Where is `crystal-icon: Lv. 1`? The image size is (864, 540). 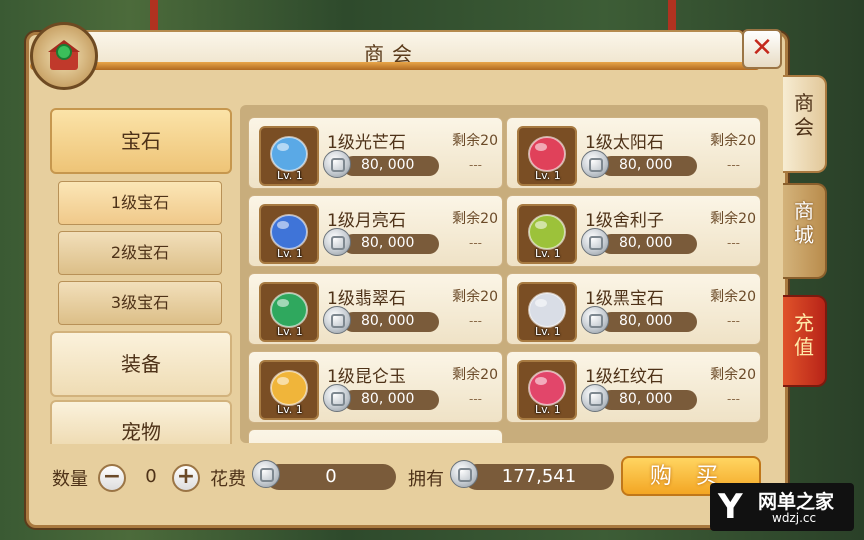 crystal-icon: Lv. 1 is located at coordinates (289, 156).